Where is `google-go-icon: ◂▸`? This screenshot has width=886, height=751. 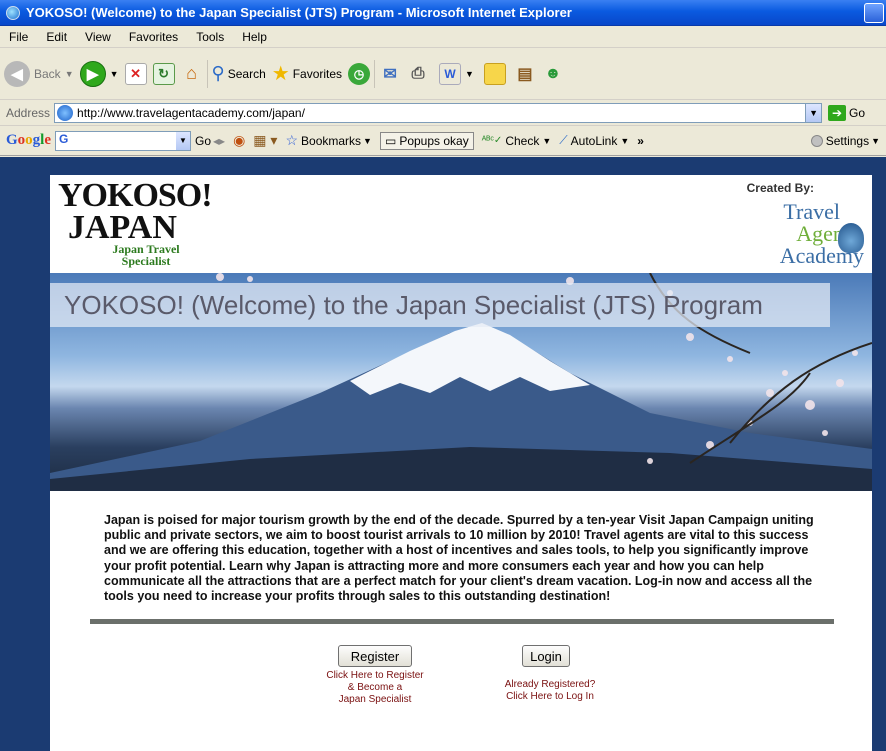 google-go-icon: ◂▸ is located at coordinates (219, 140).